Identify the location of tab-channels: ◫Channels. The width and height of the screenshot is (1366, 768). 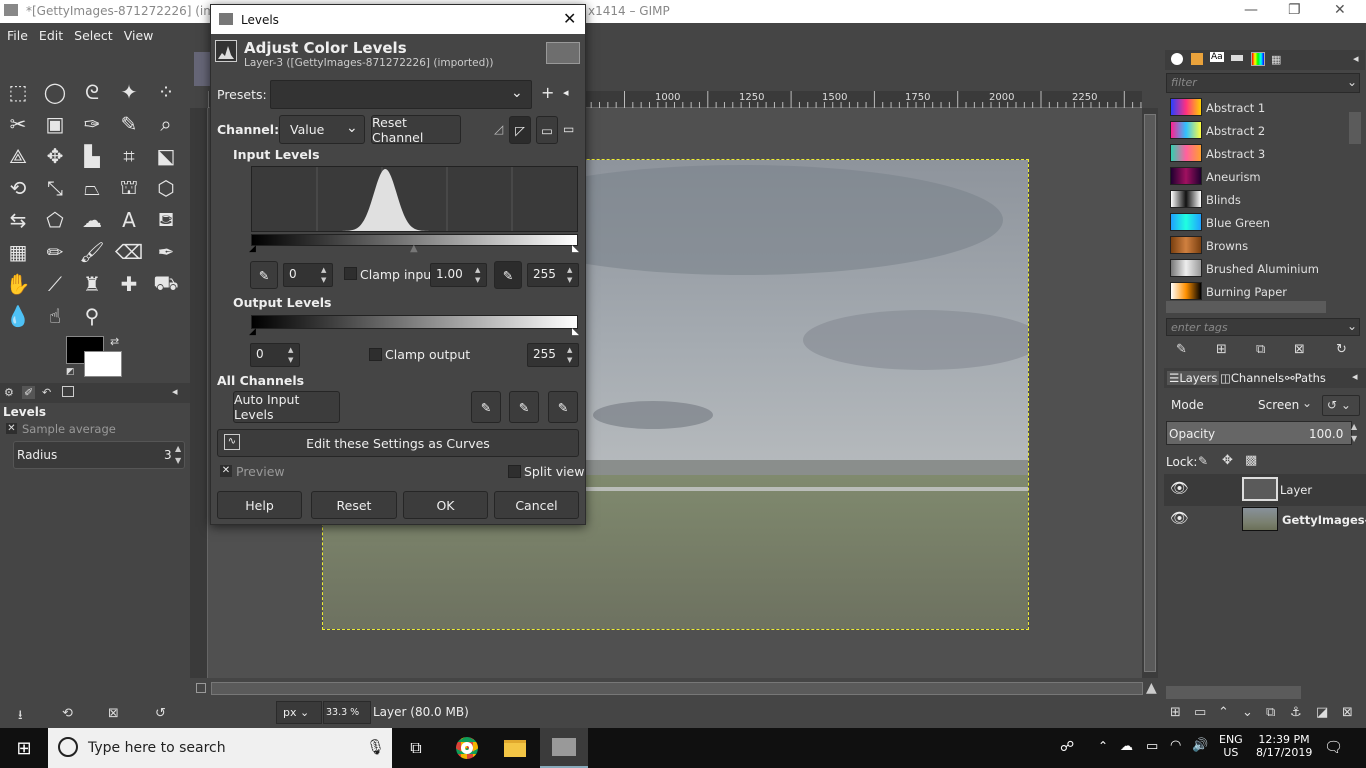
(1252, 378).